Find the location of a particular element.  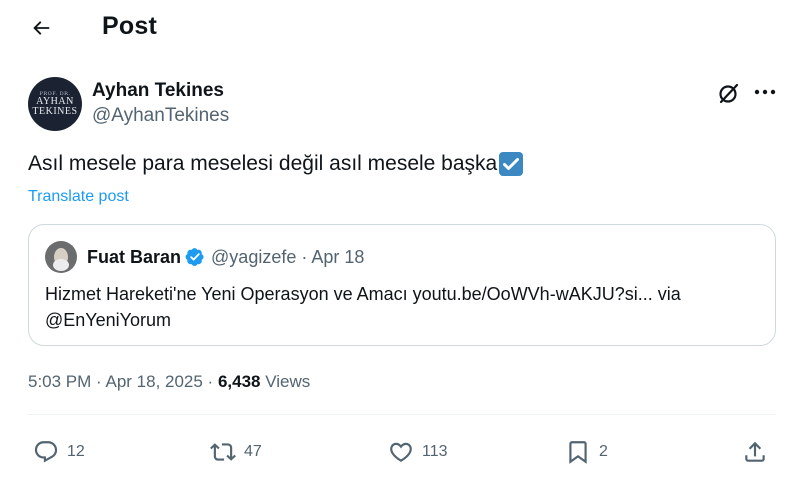

repost-button: 47 is located at coordinates (236, 452).